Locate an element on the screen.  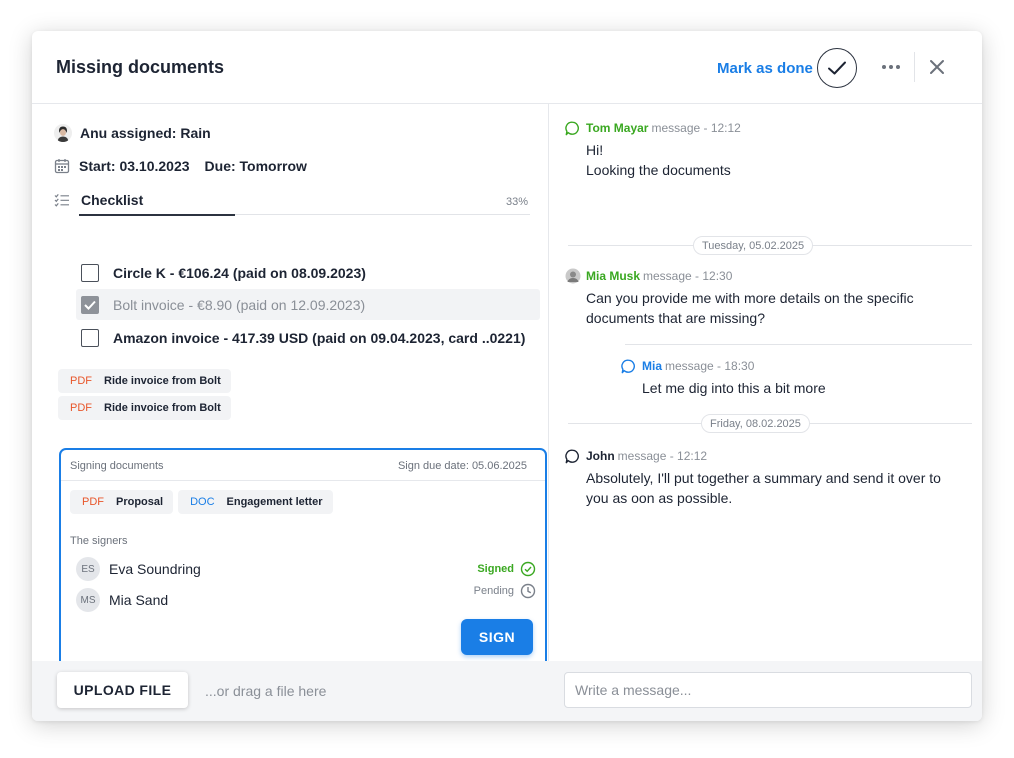
message-meta: Mia Musk message - 12:30 is located at coordinates (770, 276).